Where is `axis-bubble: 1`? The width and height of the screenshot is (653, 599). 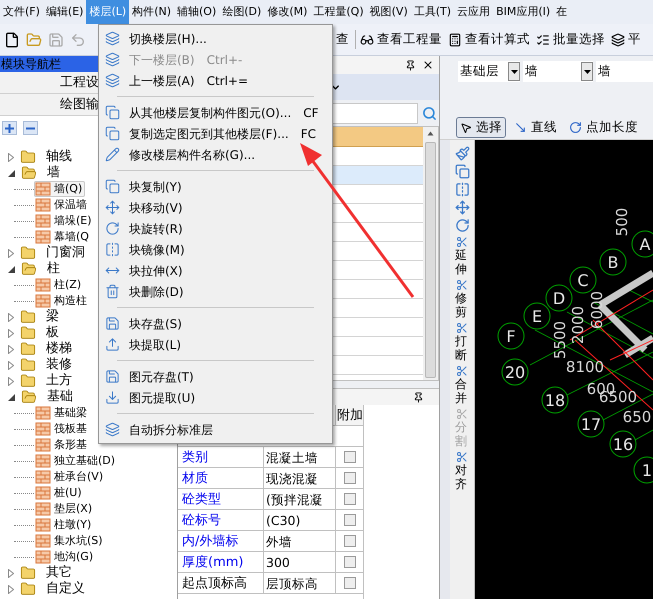
axis-bubble: 1 is located at coordinates (643, 470).